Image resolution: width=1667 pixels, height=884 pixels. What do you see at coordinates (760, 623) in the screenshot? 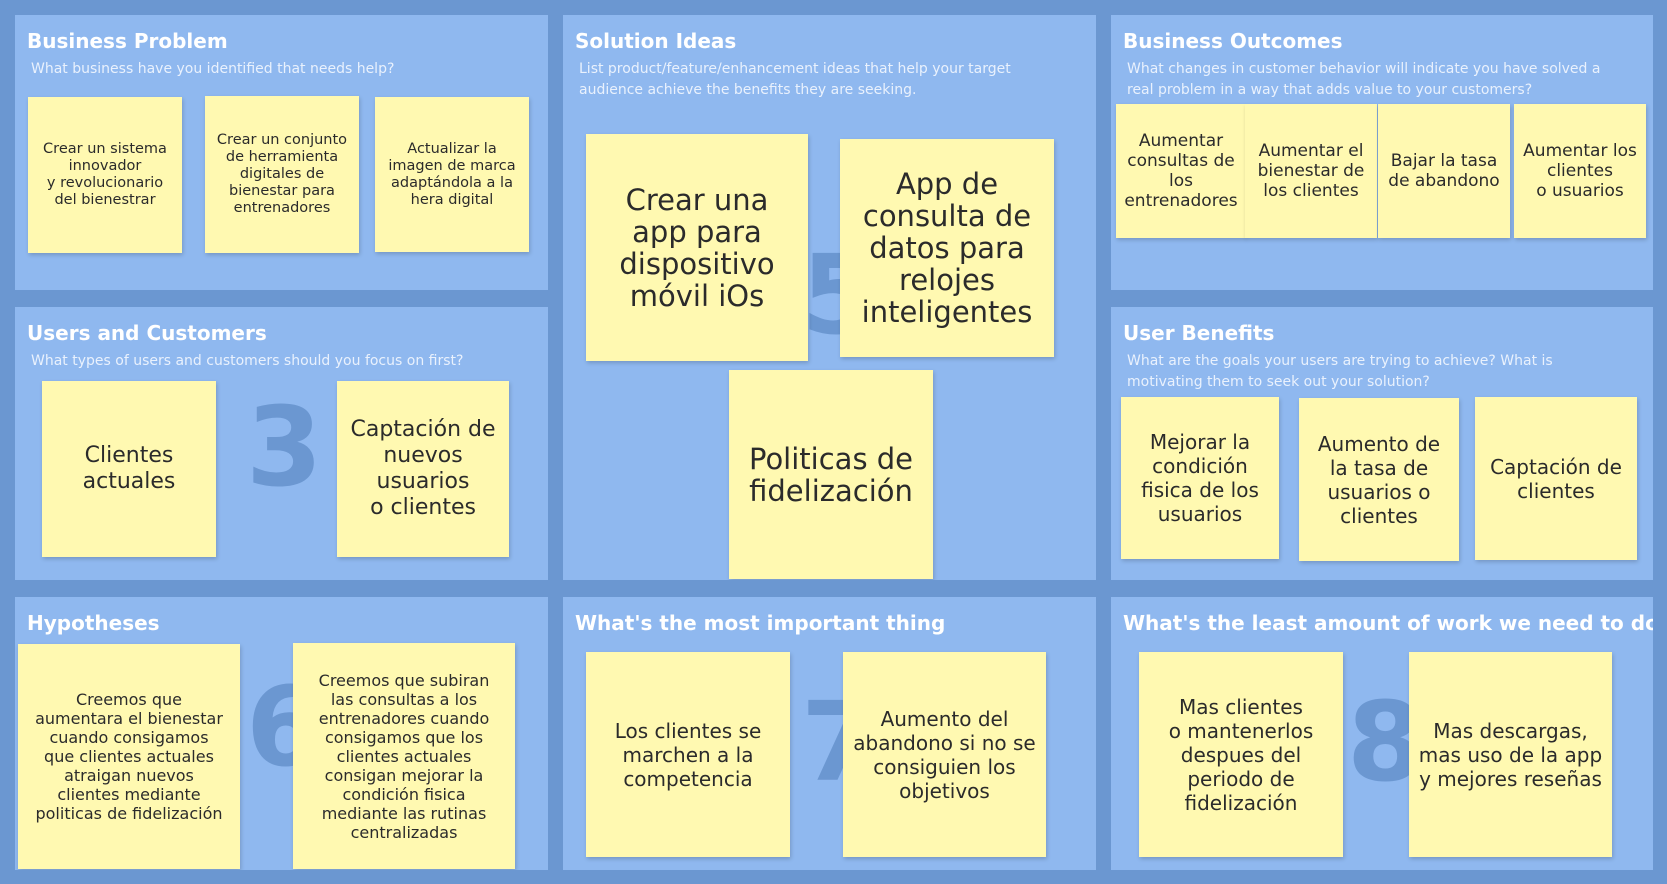
I see `panel-title: What's the most important thing` at bounding box center [760, 623].